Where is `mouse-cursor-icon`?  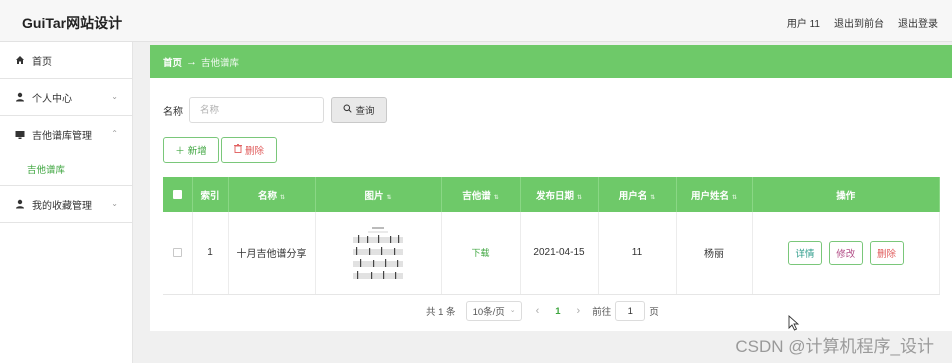 mouse-cursor-icon is located at coordinates (794, 323).